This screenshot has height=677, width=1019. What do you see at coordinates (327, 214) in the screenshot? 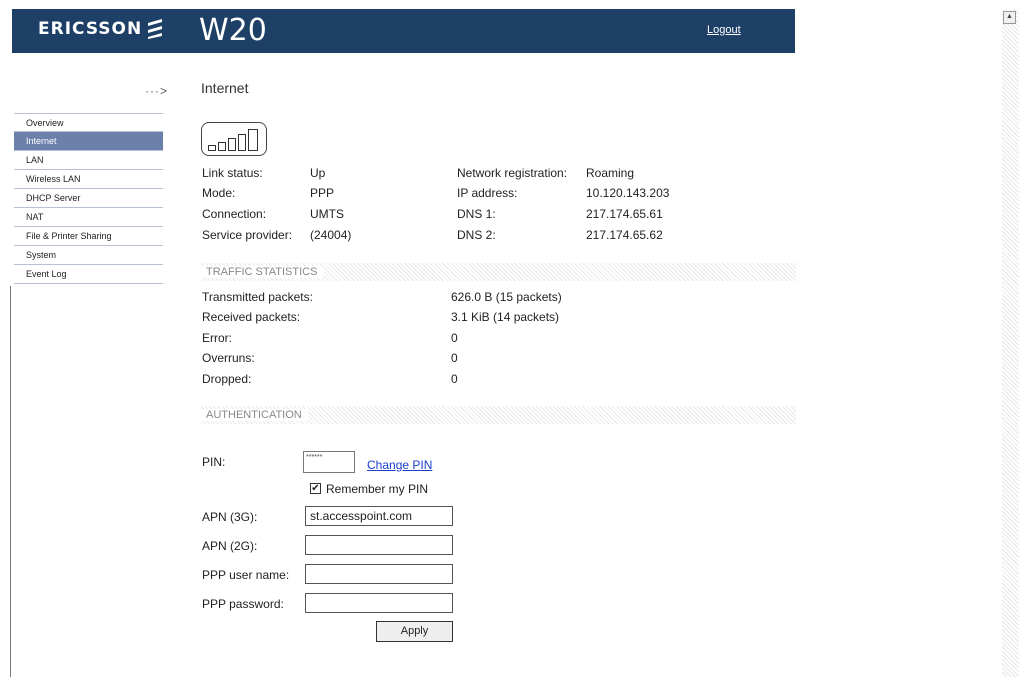
I see `connection-value: UMTS` at bounding box center [327, 214].